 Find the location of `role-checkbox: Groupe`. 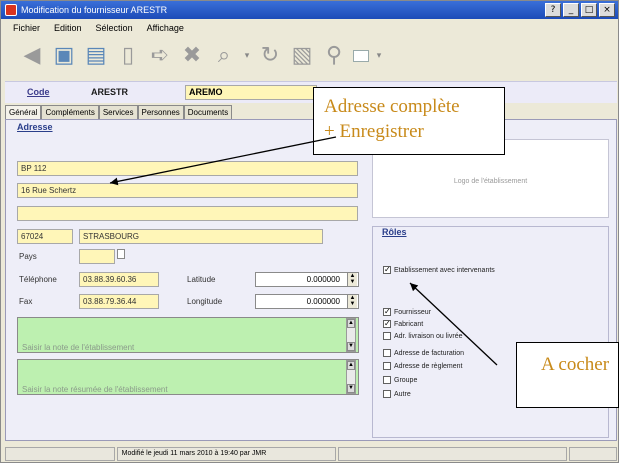

role-checkbox: Groupe is located at coordinates (400, 380).